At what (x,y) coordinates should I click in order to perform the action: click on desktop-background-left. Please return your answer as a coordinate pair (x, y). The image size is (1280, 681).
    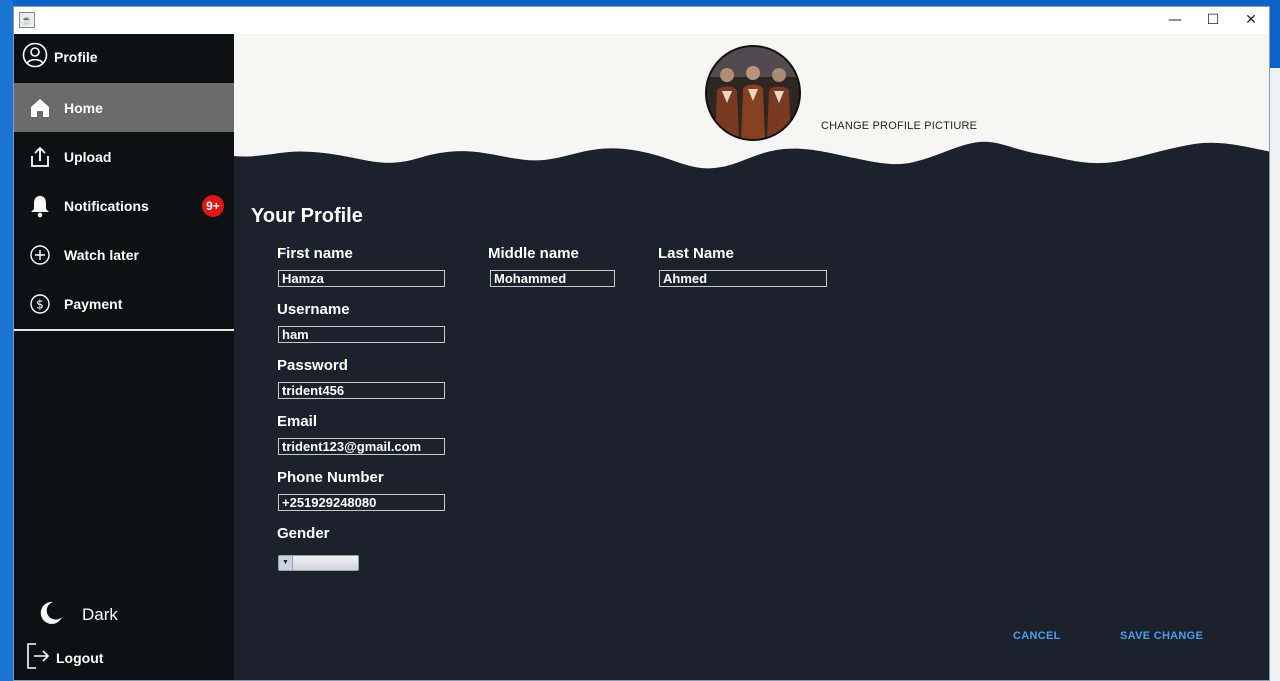
    Looking at the image, I should click on (6, 340).